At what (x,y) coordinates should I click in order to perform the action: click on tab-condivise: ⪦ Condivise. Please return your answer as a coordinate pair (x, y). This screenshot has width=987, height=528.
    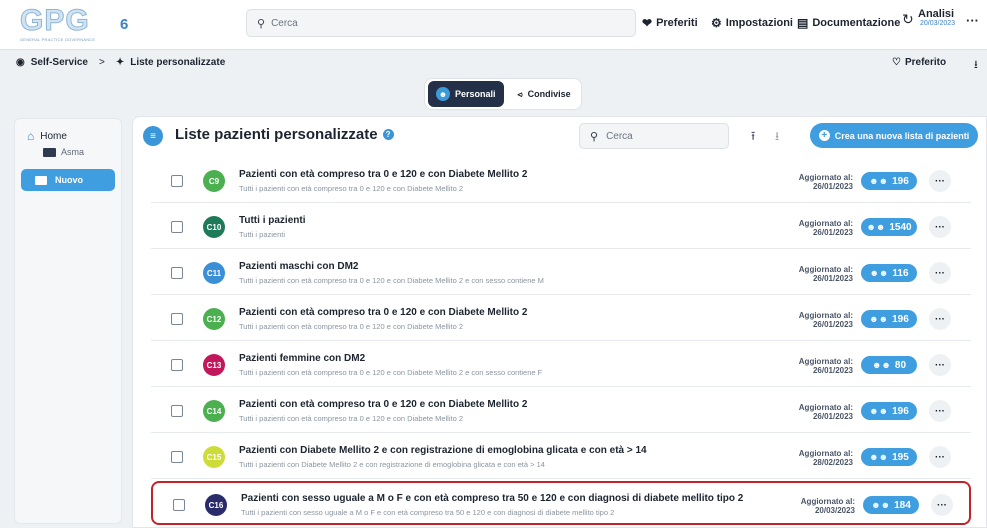
    Looking at the image, I should click on (544, 94).